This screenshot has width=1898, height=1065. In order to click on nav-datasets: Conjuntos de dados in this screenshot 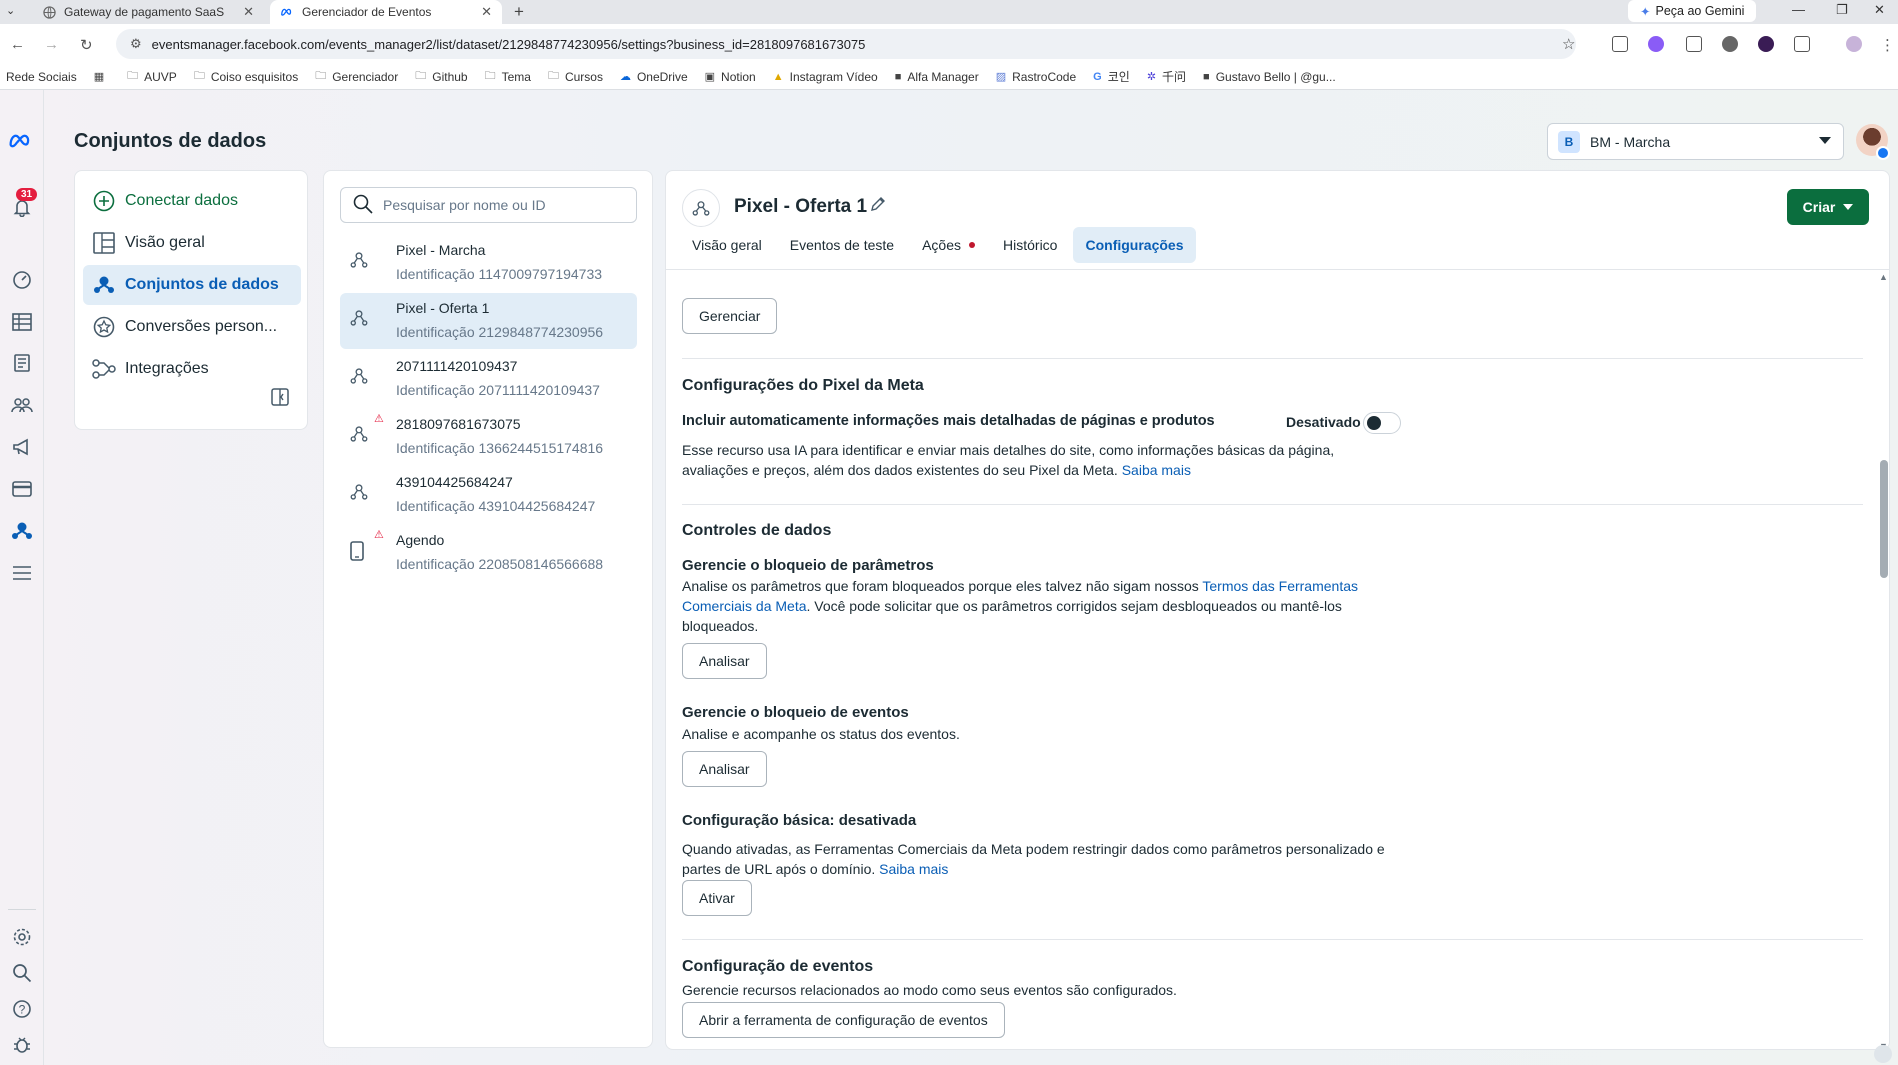, I will do `click(192, 285)`.